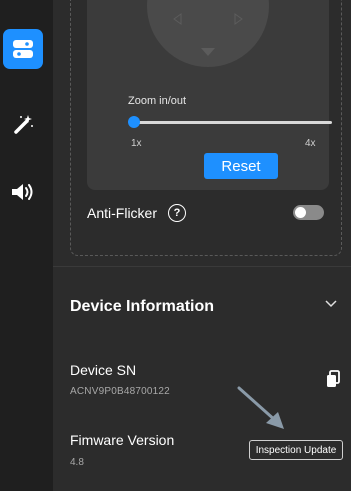  What do you see at coordinates (238, 19) in the screenshot?
I see `pan-right-icon` at bounding box center [238, 19].